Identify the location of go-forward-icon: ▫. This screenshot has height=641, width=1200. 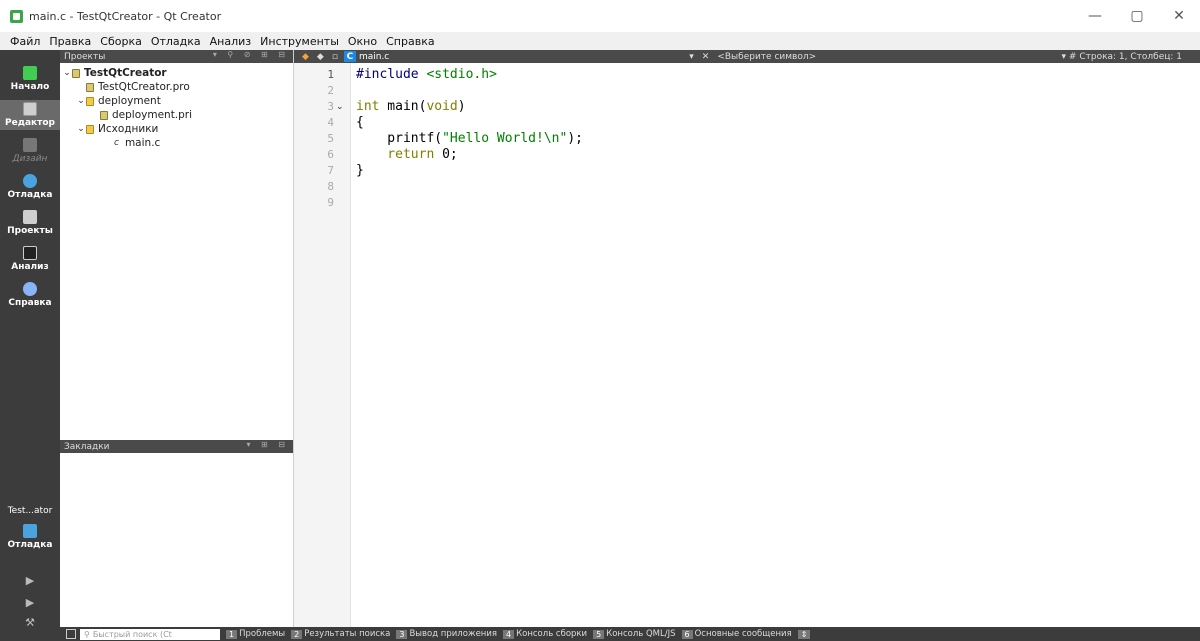
(335, 57).